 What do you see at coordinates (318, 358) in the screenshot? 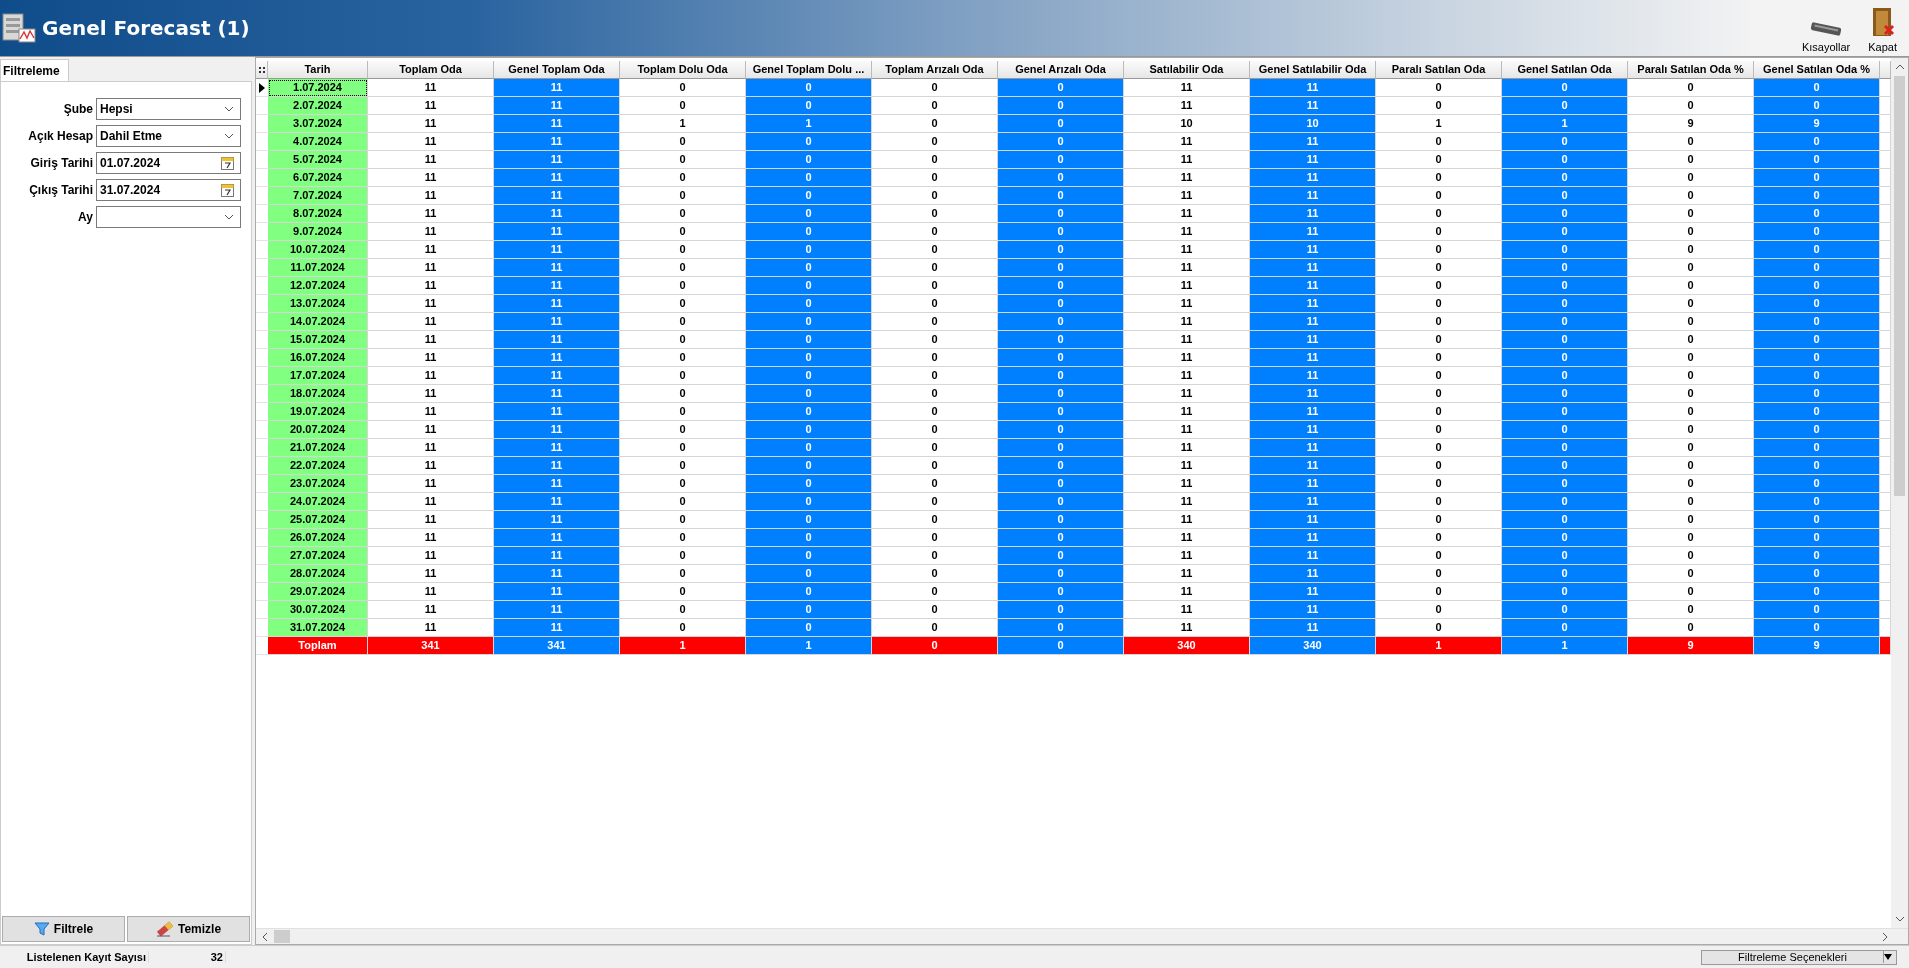
I see `table-cell: 16.07.2024` at bounding box center [318, 358].